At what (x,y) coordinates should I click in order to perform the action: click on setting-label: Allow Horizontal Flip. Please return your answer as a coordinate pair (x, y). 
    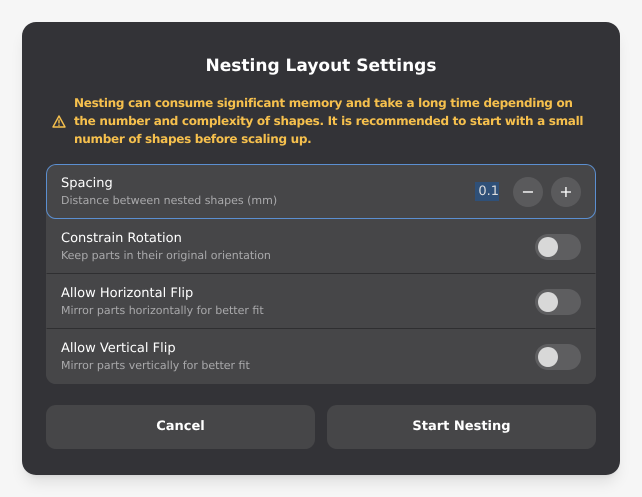
    Looking at the image, I should click on (127, 293).